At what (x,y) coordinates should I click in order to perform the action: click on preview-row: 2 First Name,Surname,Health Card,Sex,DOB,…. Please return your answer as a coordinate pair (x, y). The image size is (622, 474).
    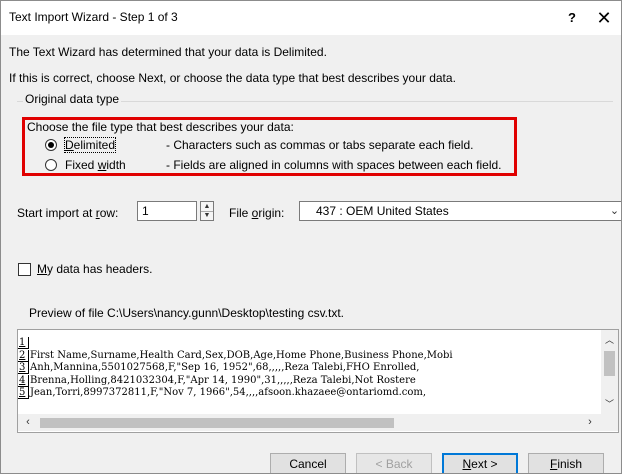
    Looking at the image, I should click on (308, 356).